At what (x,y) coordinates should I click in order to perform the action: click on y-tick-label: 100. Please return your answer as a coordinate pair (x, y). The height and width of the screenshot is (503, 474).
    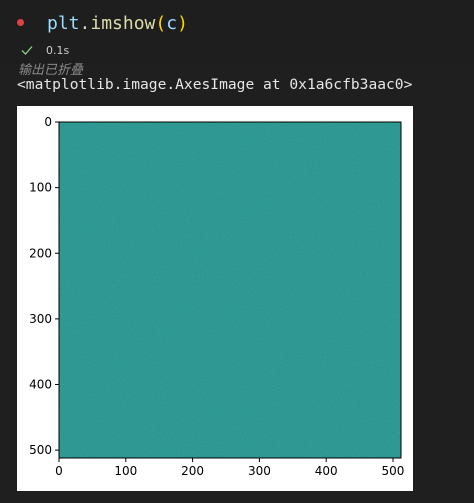
    Looking at the image, I should click on (40, 188).